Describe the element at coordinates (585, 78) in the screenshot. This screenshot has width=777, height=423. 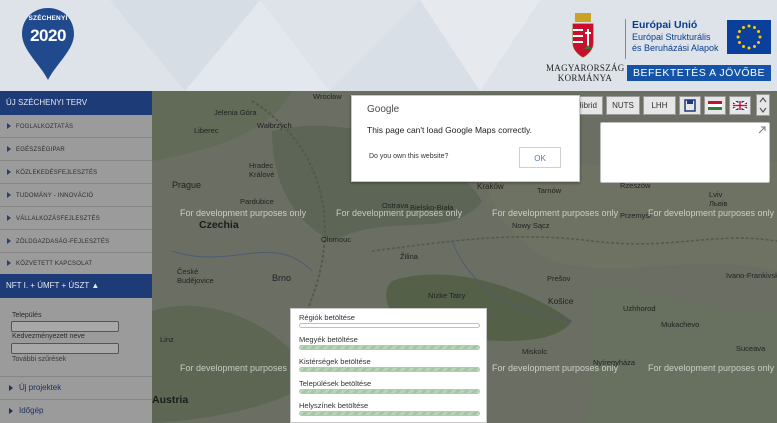
I see `gov-line-2: KORMÁNYA` at that location.